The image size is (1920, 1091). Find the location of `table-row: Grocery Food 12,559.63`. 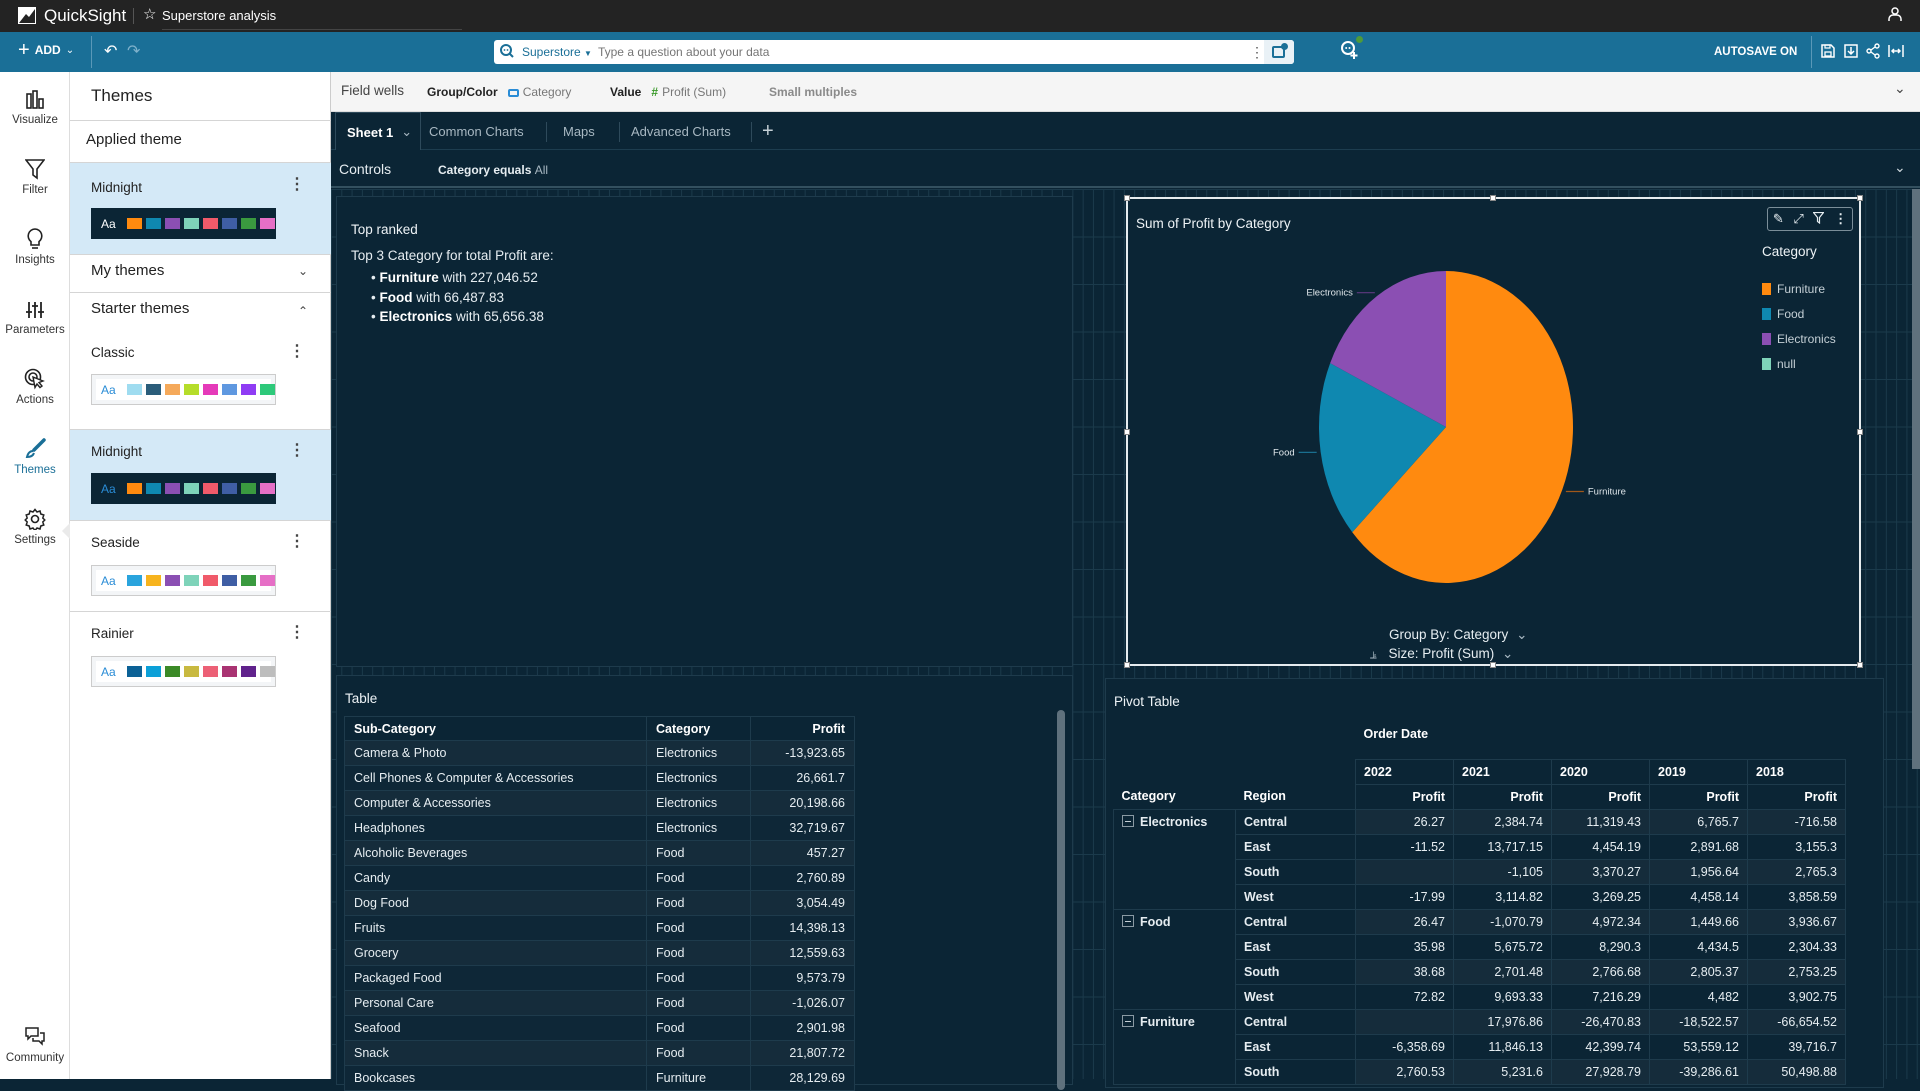

table-row: Grocery Food 12,559.63 is located at coordinates (599, 953).